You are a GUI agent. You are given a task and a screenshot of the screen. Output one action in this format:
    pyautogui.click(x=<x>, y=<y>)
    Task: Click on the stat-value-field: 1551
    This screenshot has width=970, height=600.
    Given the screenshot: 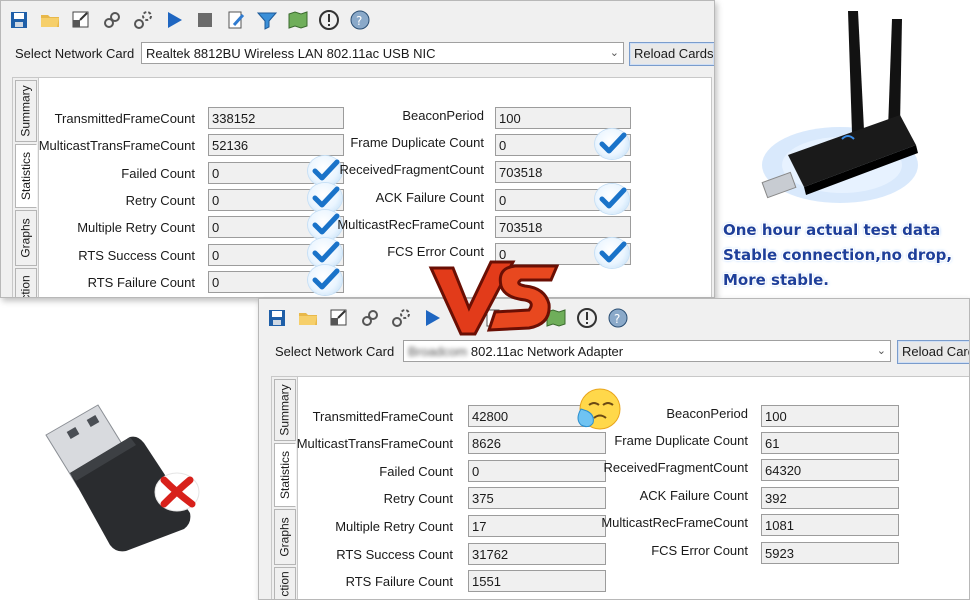 What is the action you would take?
    pyautogui.click(x=537, y=581)
    